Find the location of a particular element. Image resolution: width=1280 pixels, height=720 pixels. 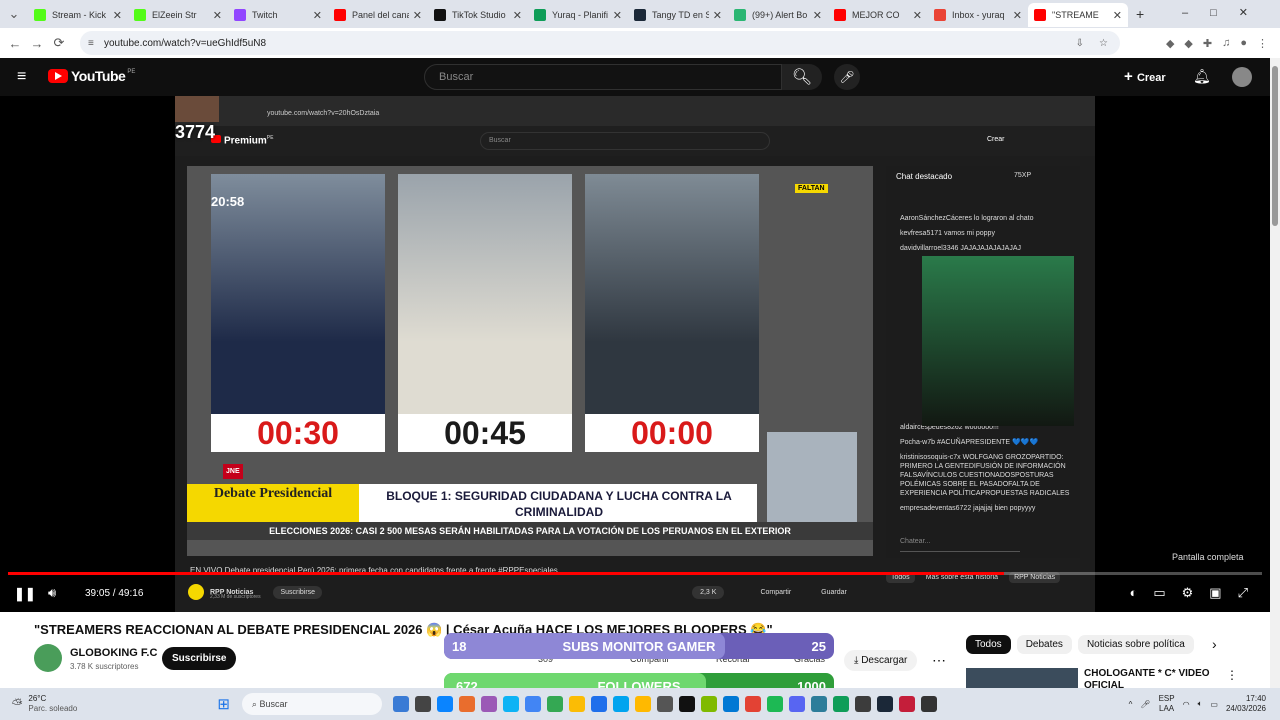

voice-search-icon: 🎤︎ is located at coordinates (847, 77).